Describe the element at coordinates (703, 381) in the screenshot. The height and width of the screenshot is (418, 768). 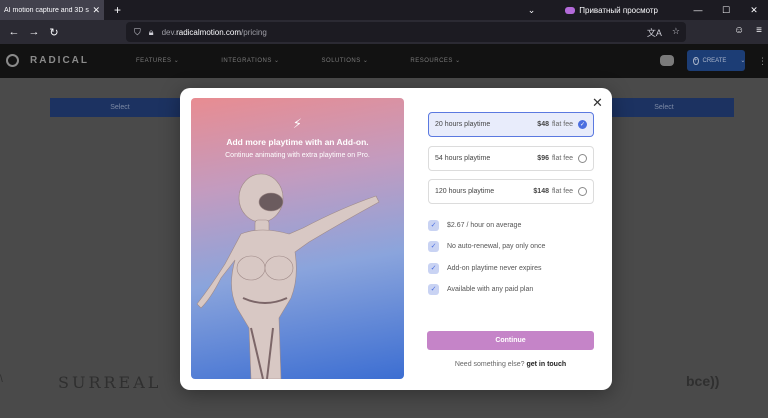
I see `partner-logo-bce: bce))` at that location.